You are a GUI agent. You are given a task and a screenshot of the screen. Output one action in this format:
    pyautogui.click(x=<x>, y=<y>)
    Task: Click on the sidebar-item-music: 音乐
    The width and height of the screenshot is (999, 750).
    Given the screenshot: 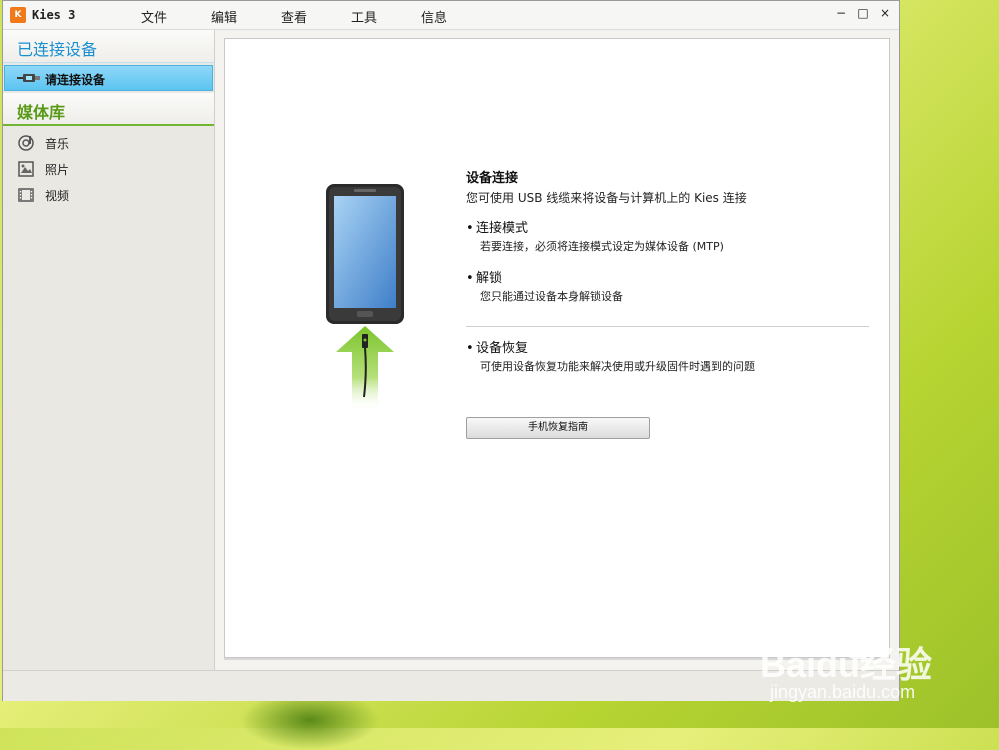 What is the action you would take?
    pyautogui.click(x=108, y=143)
    